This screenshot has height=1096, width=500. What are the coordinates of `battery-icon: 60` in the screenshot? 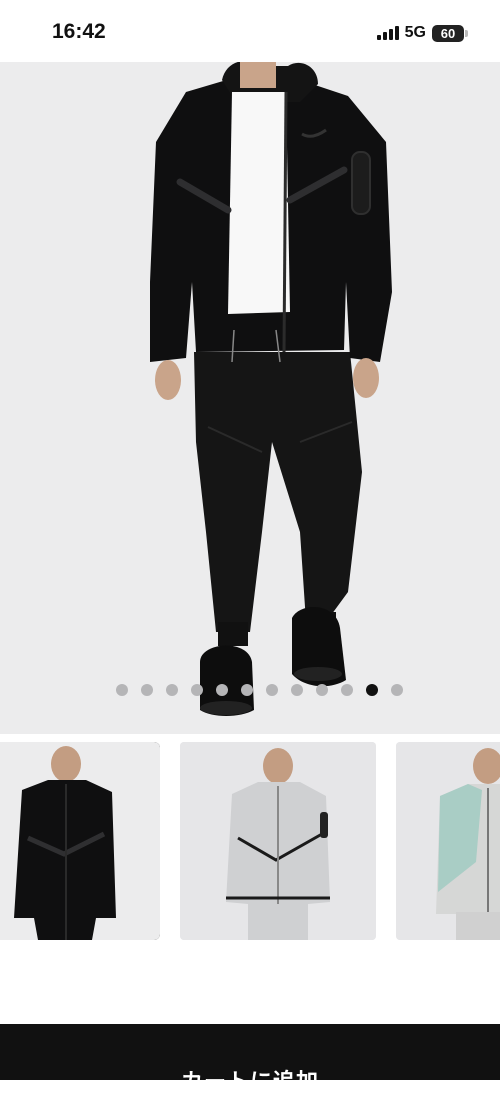 It's located at (448, 33).